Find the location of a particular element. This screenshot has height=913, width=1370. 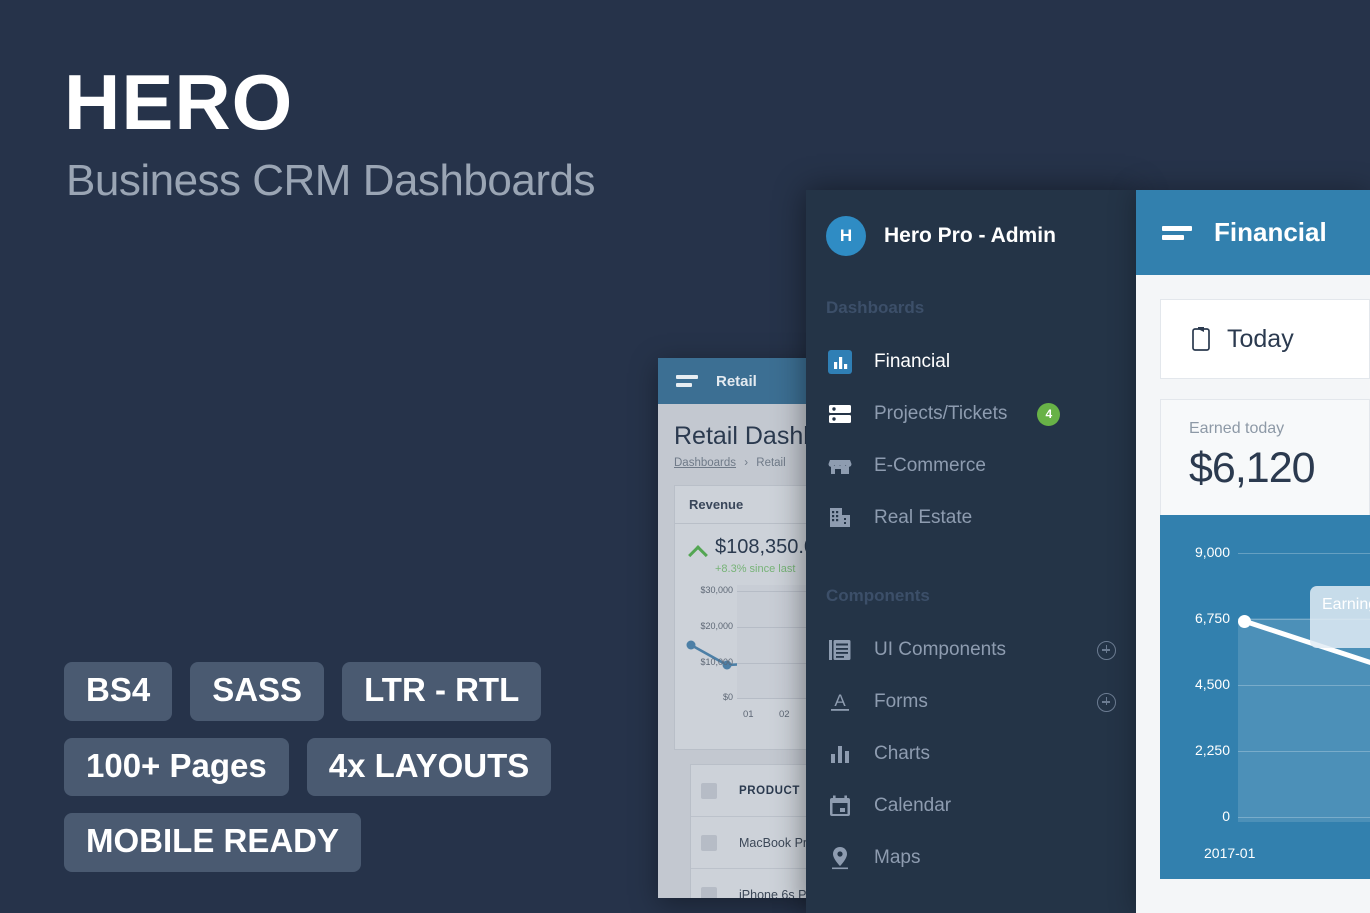

chevron-up-icon is located at coordinates (698, 551).